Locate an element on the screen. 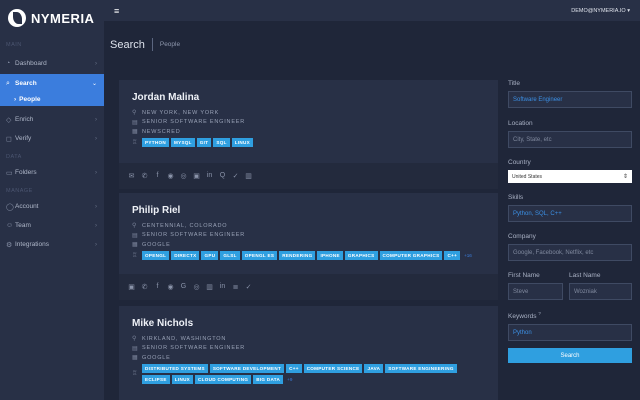  sidebar-item-dashboard: ◔ Dashboard › is located at coordinates (52, 63).